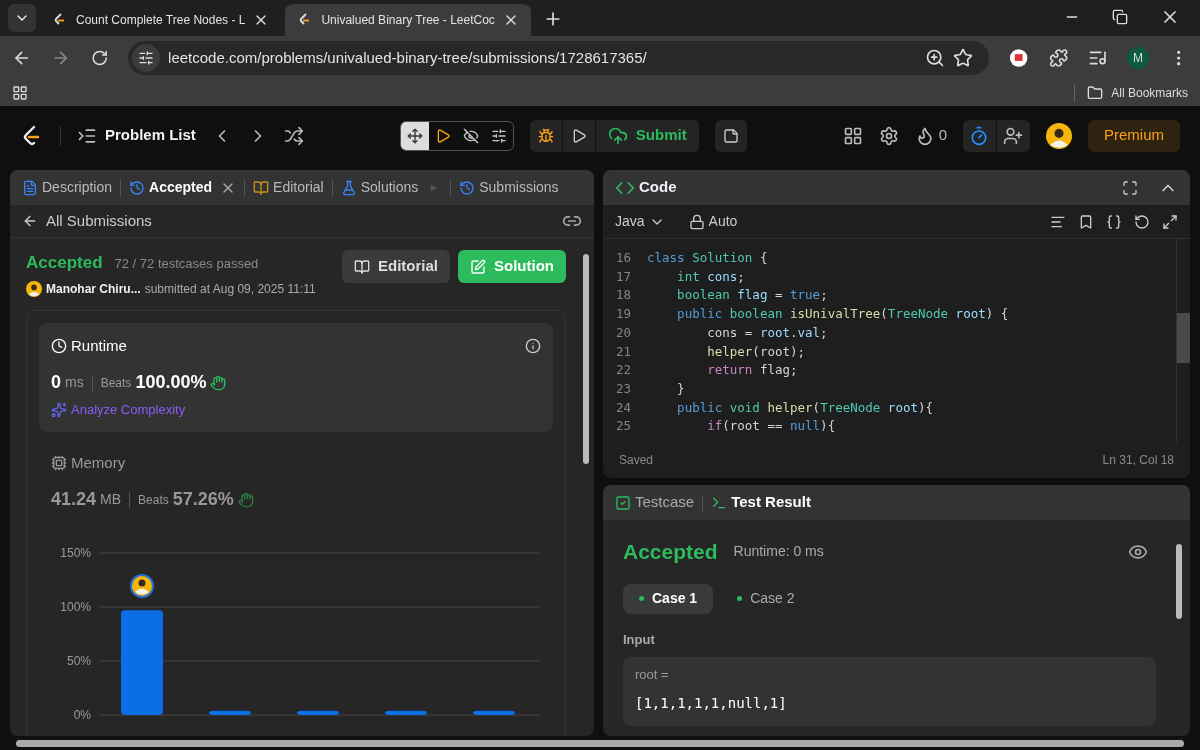 The width and height of the screenshot is (1200, 750). Describe the element at coordinates (116, 383) in the screenshot. I see `beats-label: Beats` at that location.